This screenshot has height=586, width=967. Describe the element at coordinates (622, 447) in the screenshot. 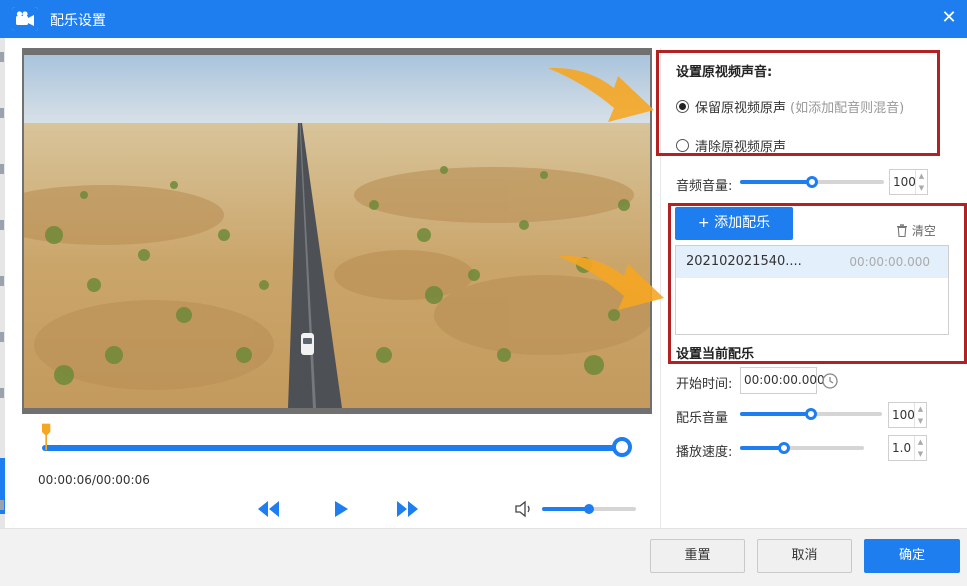

I see `timeline-playhead` at that location.